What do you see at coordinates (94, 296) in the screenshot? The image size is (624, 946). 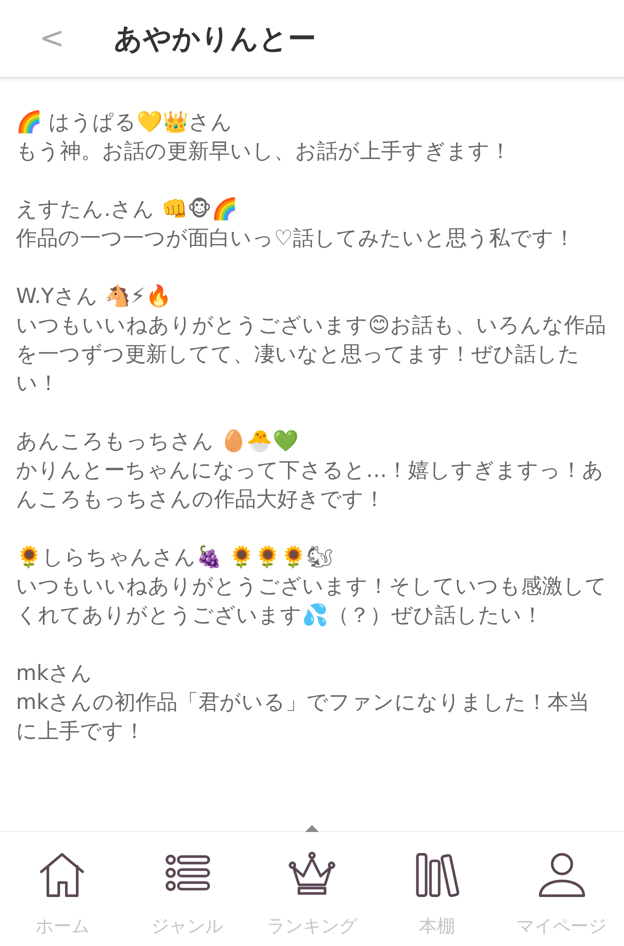 I see `commenter-name: W.Yさん 🐴⚡🔥` at bounding box center [94, 296].